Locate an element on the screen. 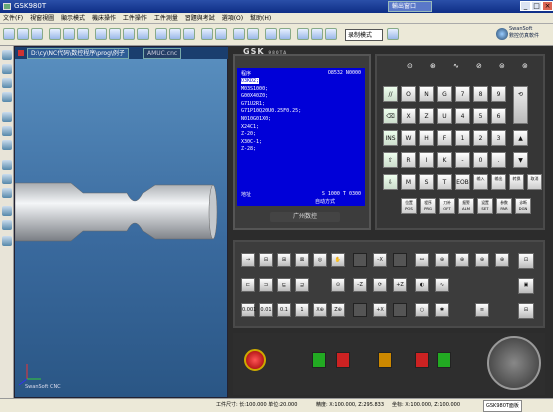  camera-icon is located at coordinates (393, 34).